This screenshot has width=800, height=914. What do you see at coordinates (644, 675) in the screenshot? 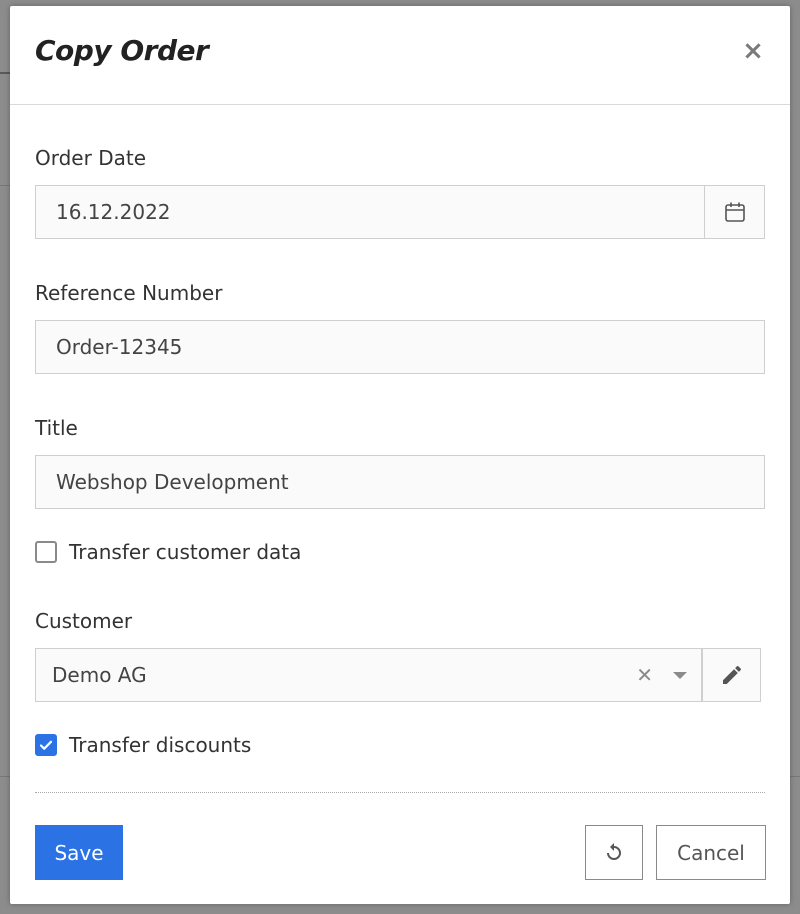
I see `clear-icon: ✕` at bounding box center [644, 675].